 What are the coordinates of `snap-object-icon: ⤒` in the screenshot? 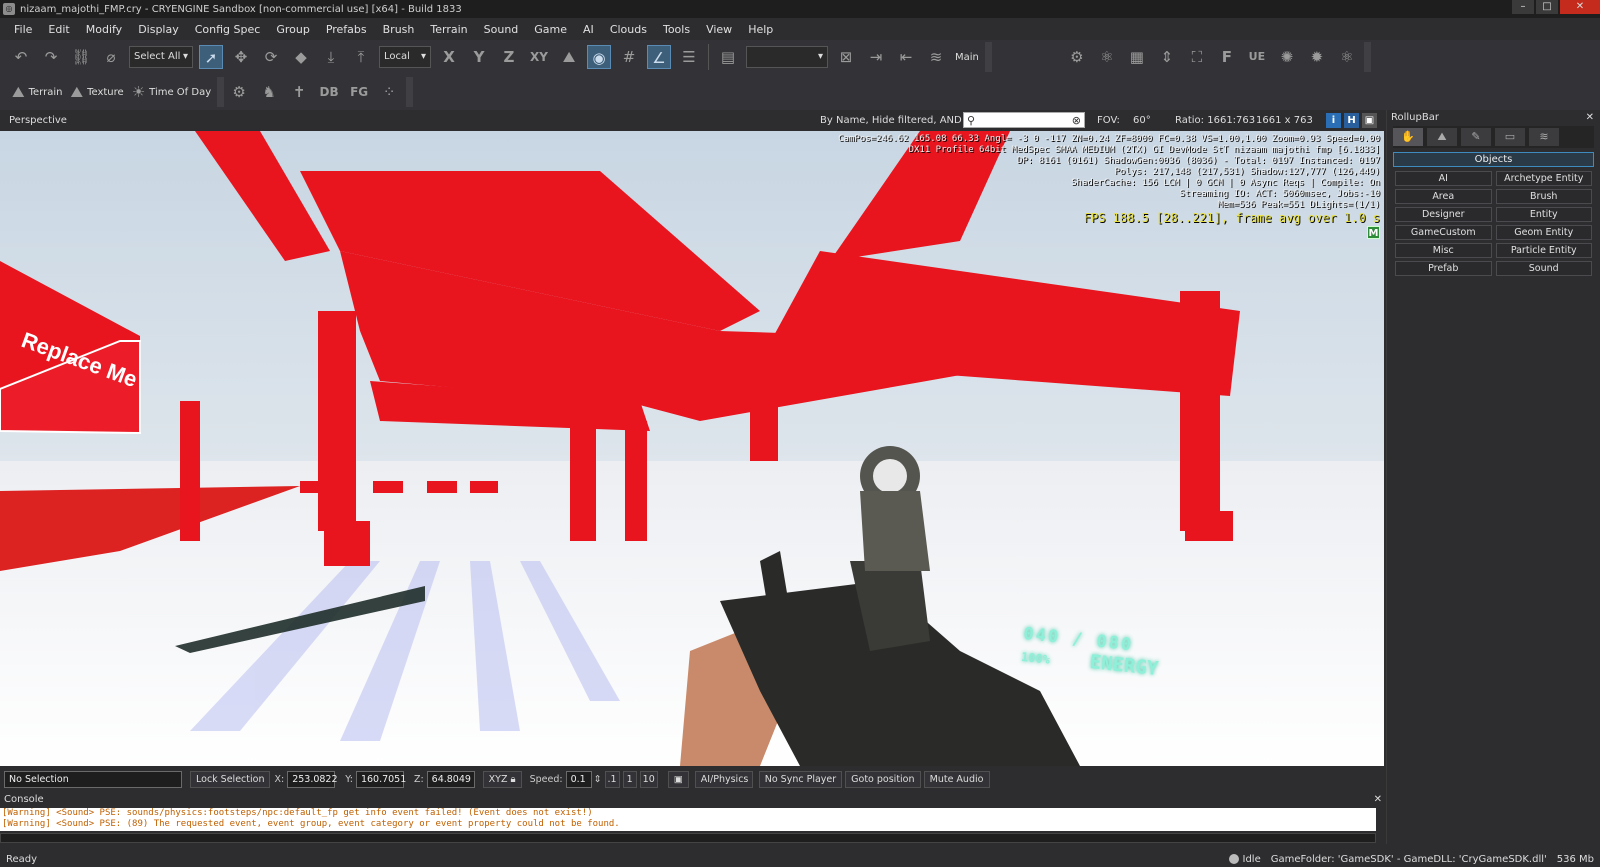 It's located at (361, 57).